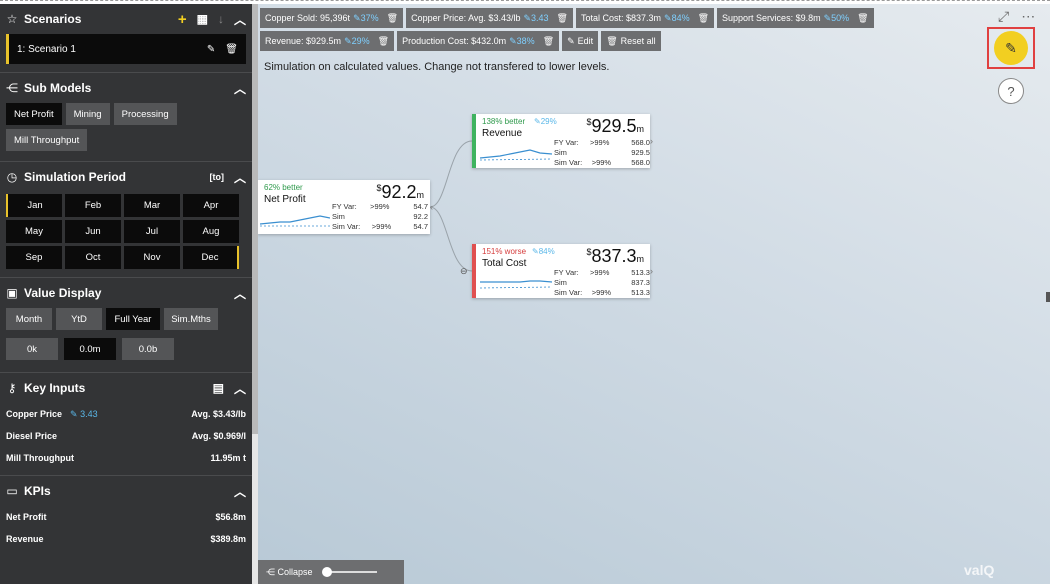  Describe the element at coordinates (126, 49) in the screenshot. I see `scenario-item: 1: Scenario 1 ✎ 🗑` at that location.